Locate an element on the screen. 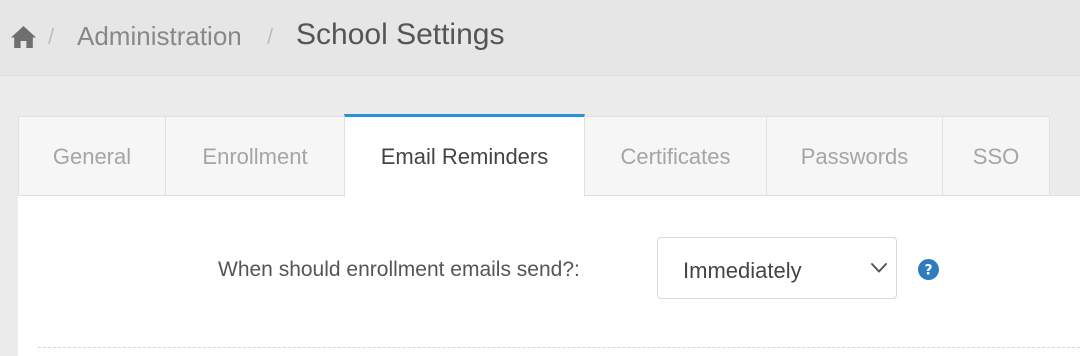 The image size is (1080, 356). page-title: School Settings is located at coordinates (400, 34).